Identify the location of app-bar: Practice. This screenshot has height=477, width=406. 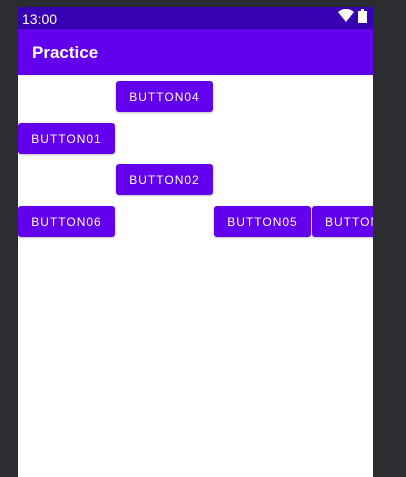
(195, 52).